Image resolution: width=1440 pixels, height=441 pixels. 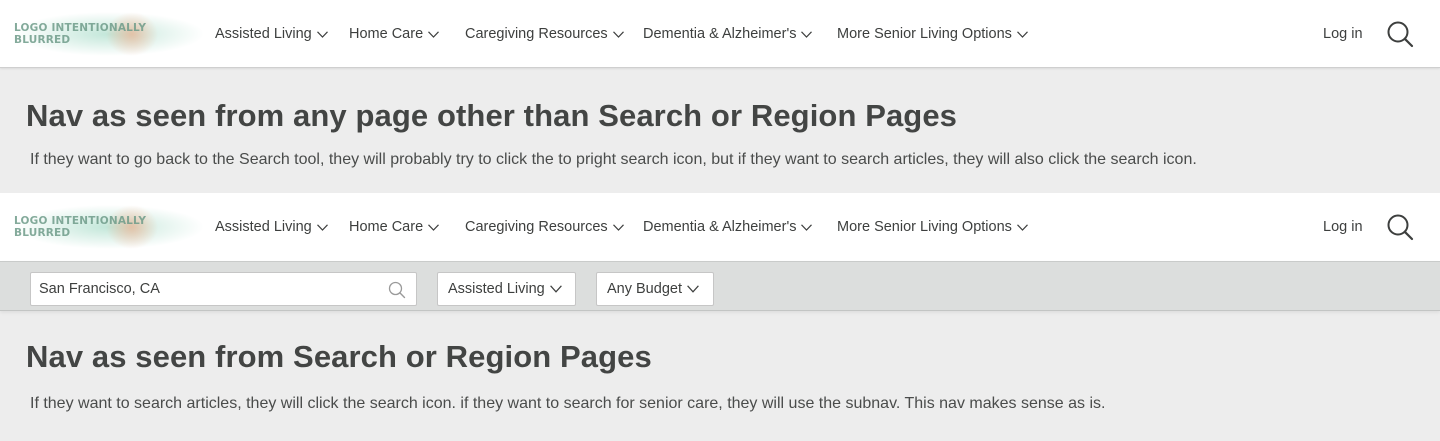 What do you see at coordinates (496, 289) in the screenshot?
I see `care-type-value: Assisted Living` at bounding box center [496, 289].